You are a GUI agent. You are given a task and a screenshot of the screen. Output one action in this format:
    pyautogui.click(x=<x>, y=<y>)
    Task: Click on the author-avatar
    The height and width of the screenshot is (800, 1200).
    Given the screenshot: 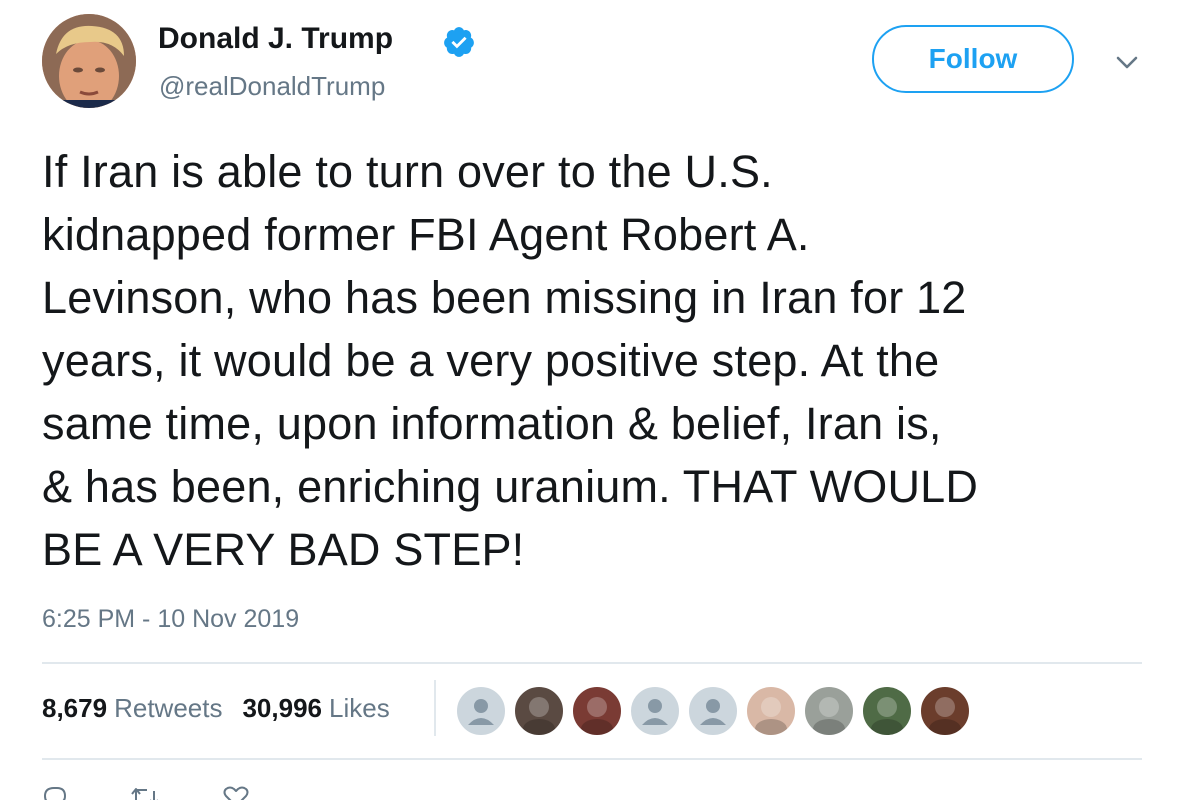 What is the action you would take?
    pyautogui.click(x=89, y=61)
    